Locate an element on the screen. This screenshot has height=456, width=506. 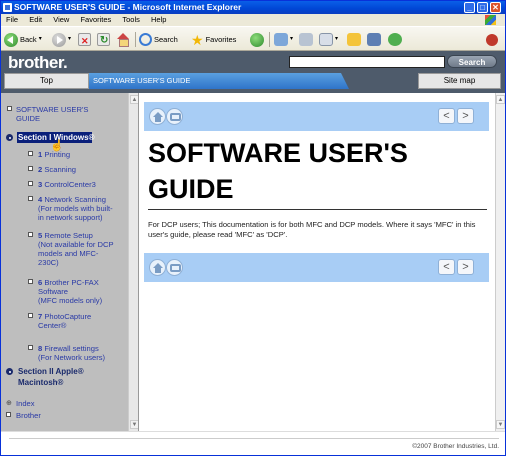
menu-tools: Tools is located at coordinates (131, 19).